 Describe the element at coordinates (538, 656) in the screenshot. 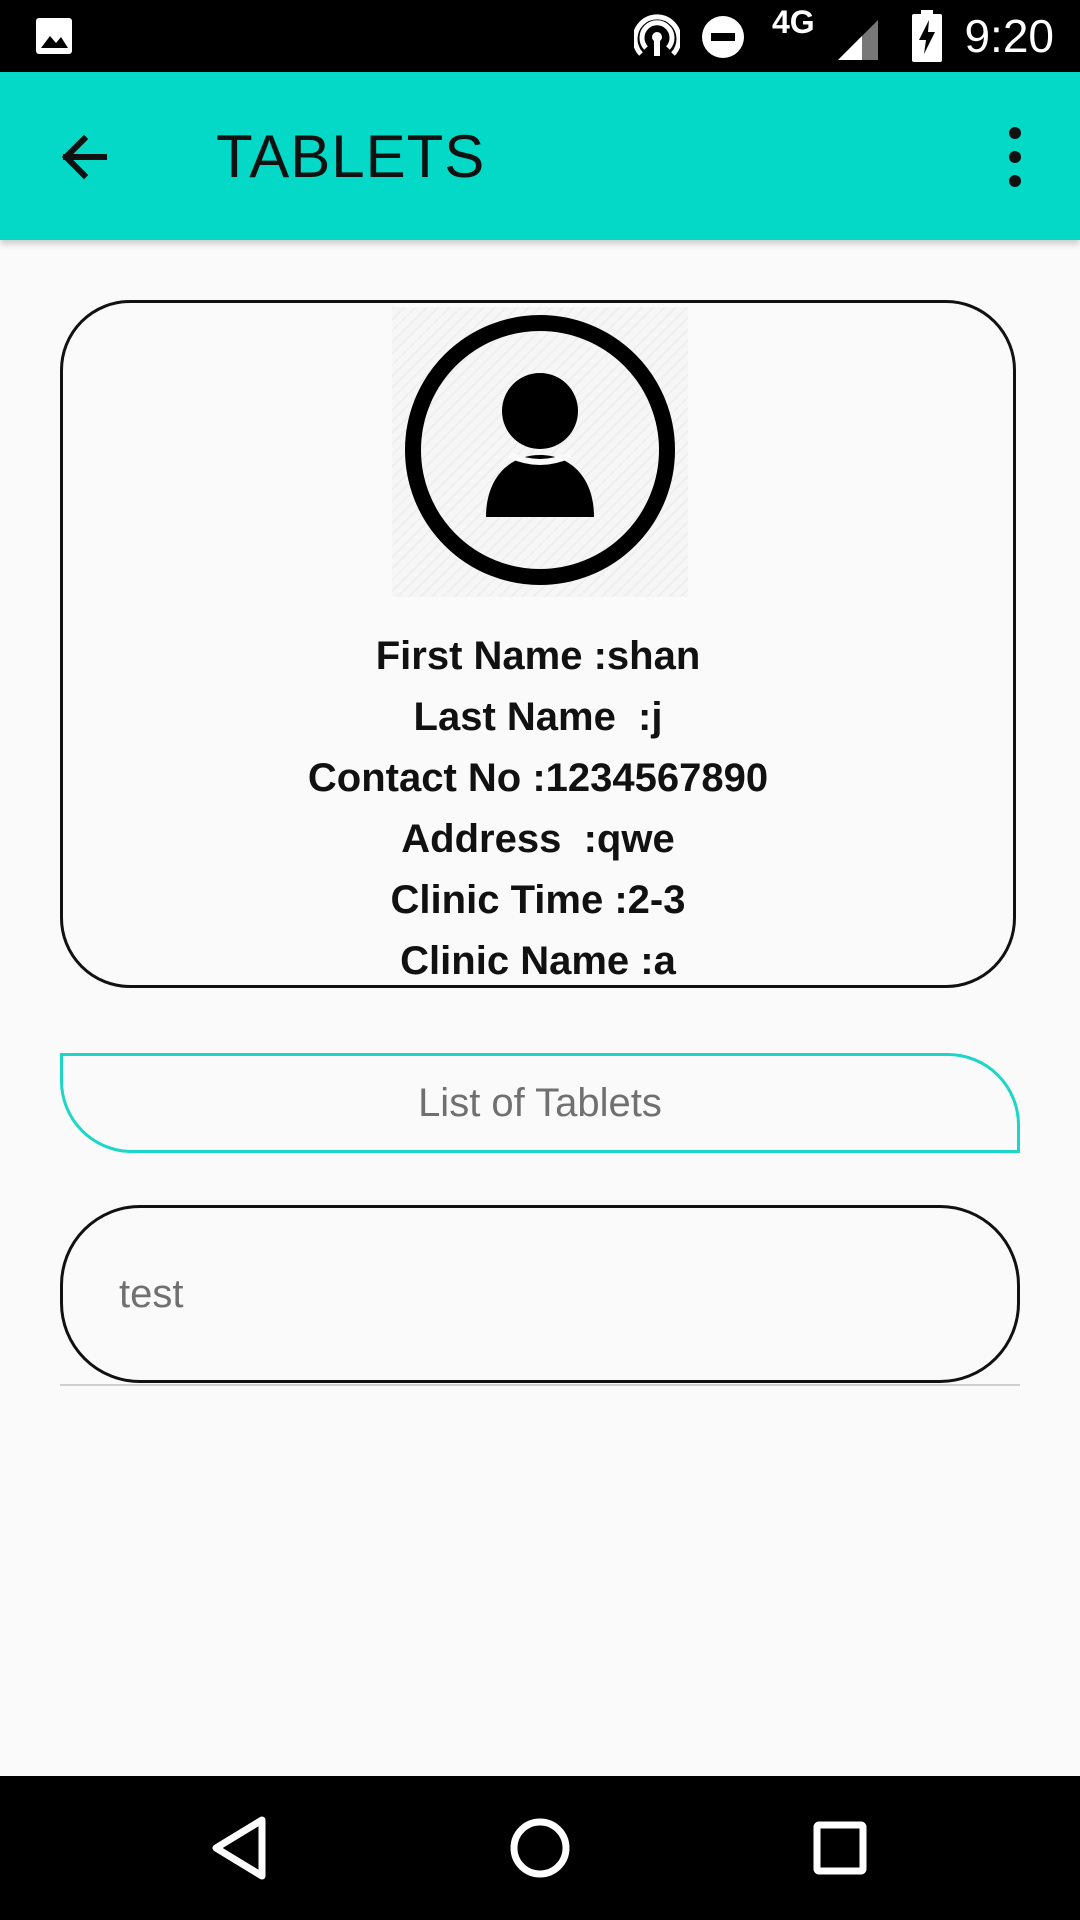

I see `first-name-text: First Name :shan` at that location.